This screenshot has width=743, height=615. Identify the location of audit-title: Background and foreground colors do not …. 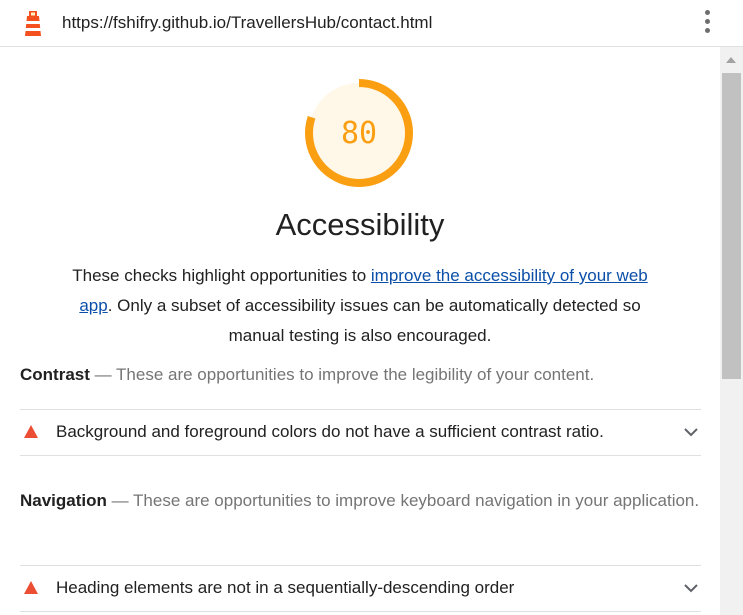
(330, 431).